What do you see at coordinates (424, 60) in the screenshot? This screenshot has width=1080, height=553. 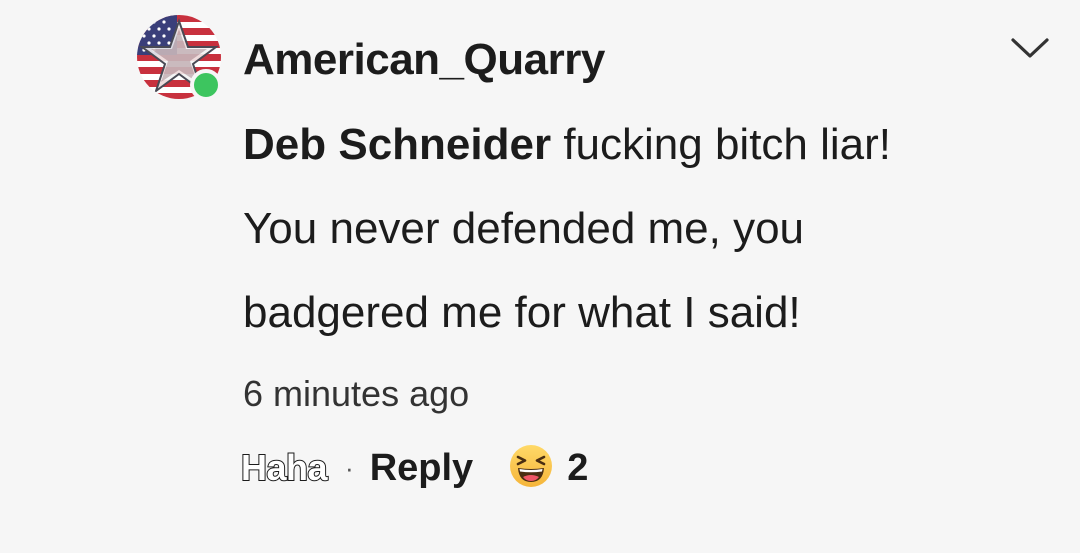 I see `comment-author: American_Quarry` at bounding box center [424, 60].